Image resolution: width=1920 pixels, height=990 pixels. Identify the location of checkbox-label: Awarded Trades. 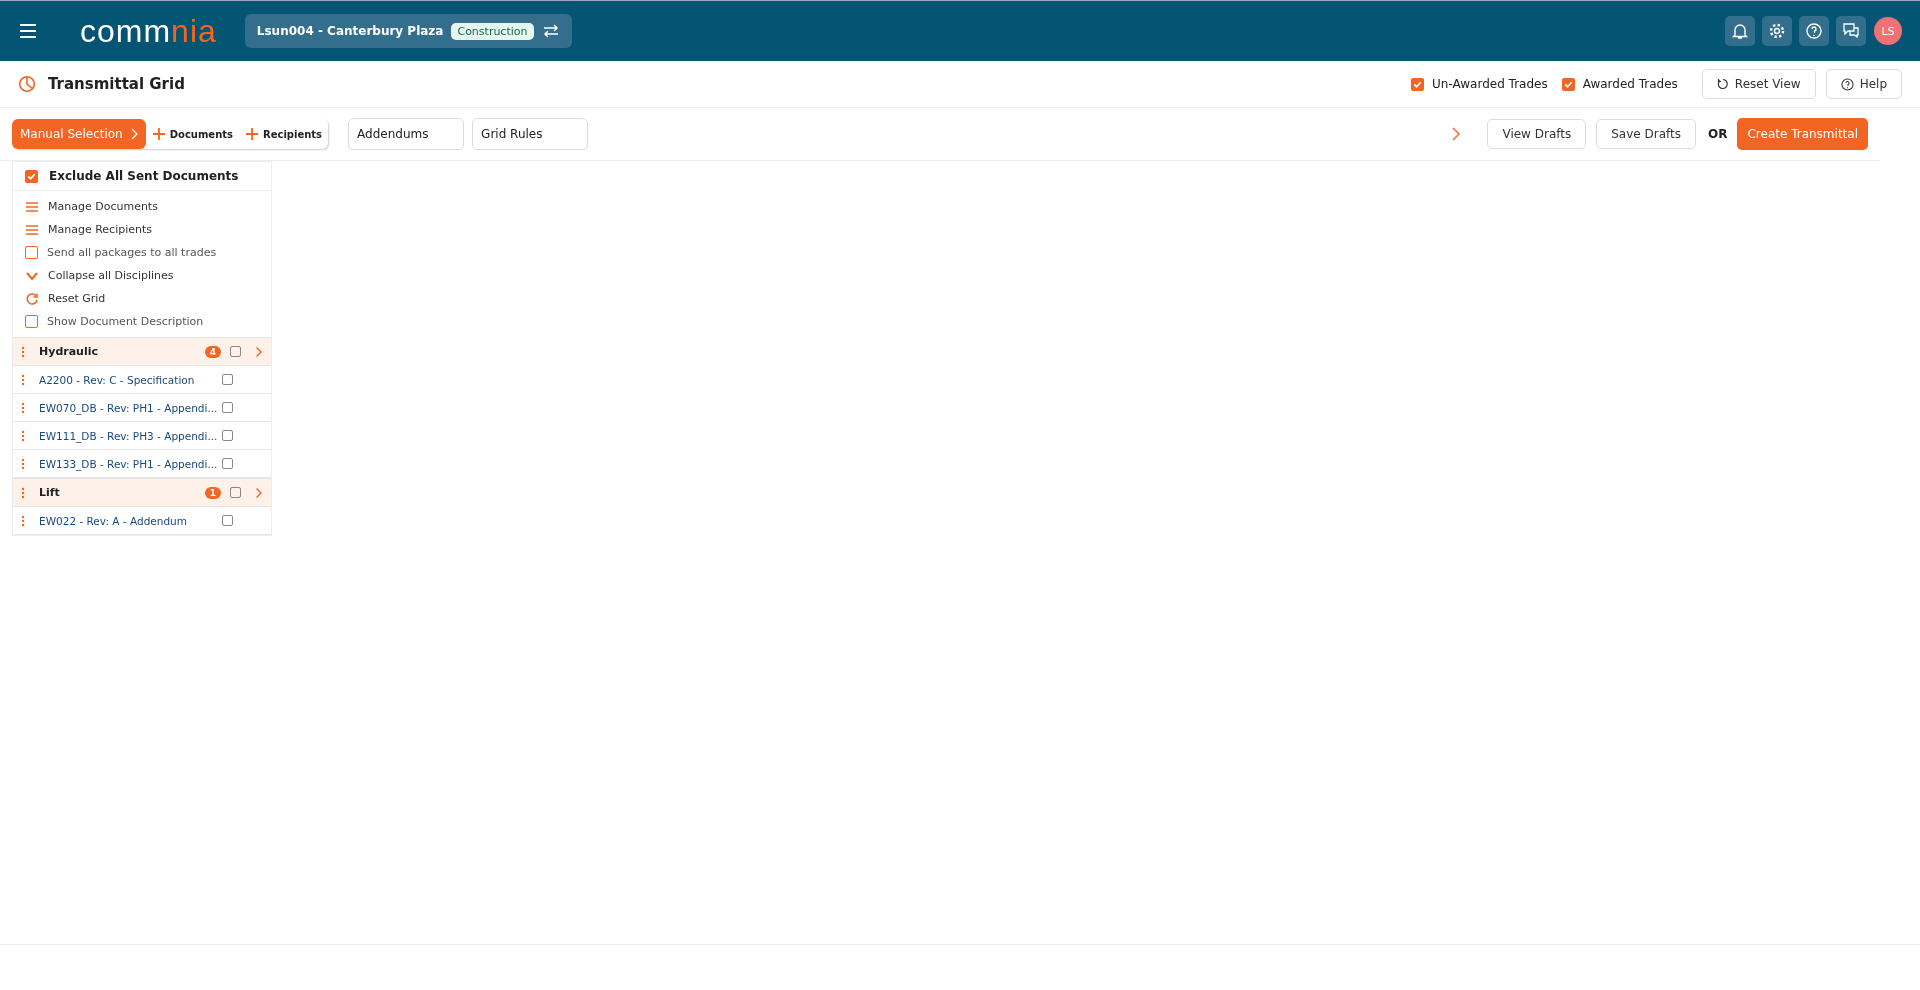
(1630, 84).